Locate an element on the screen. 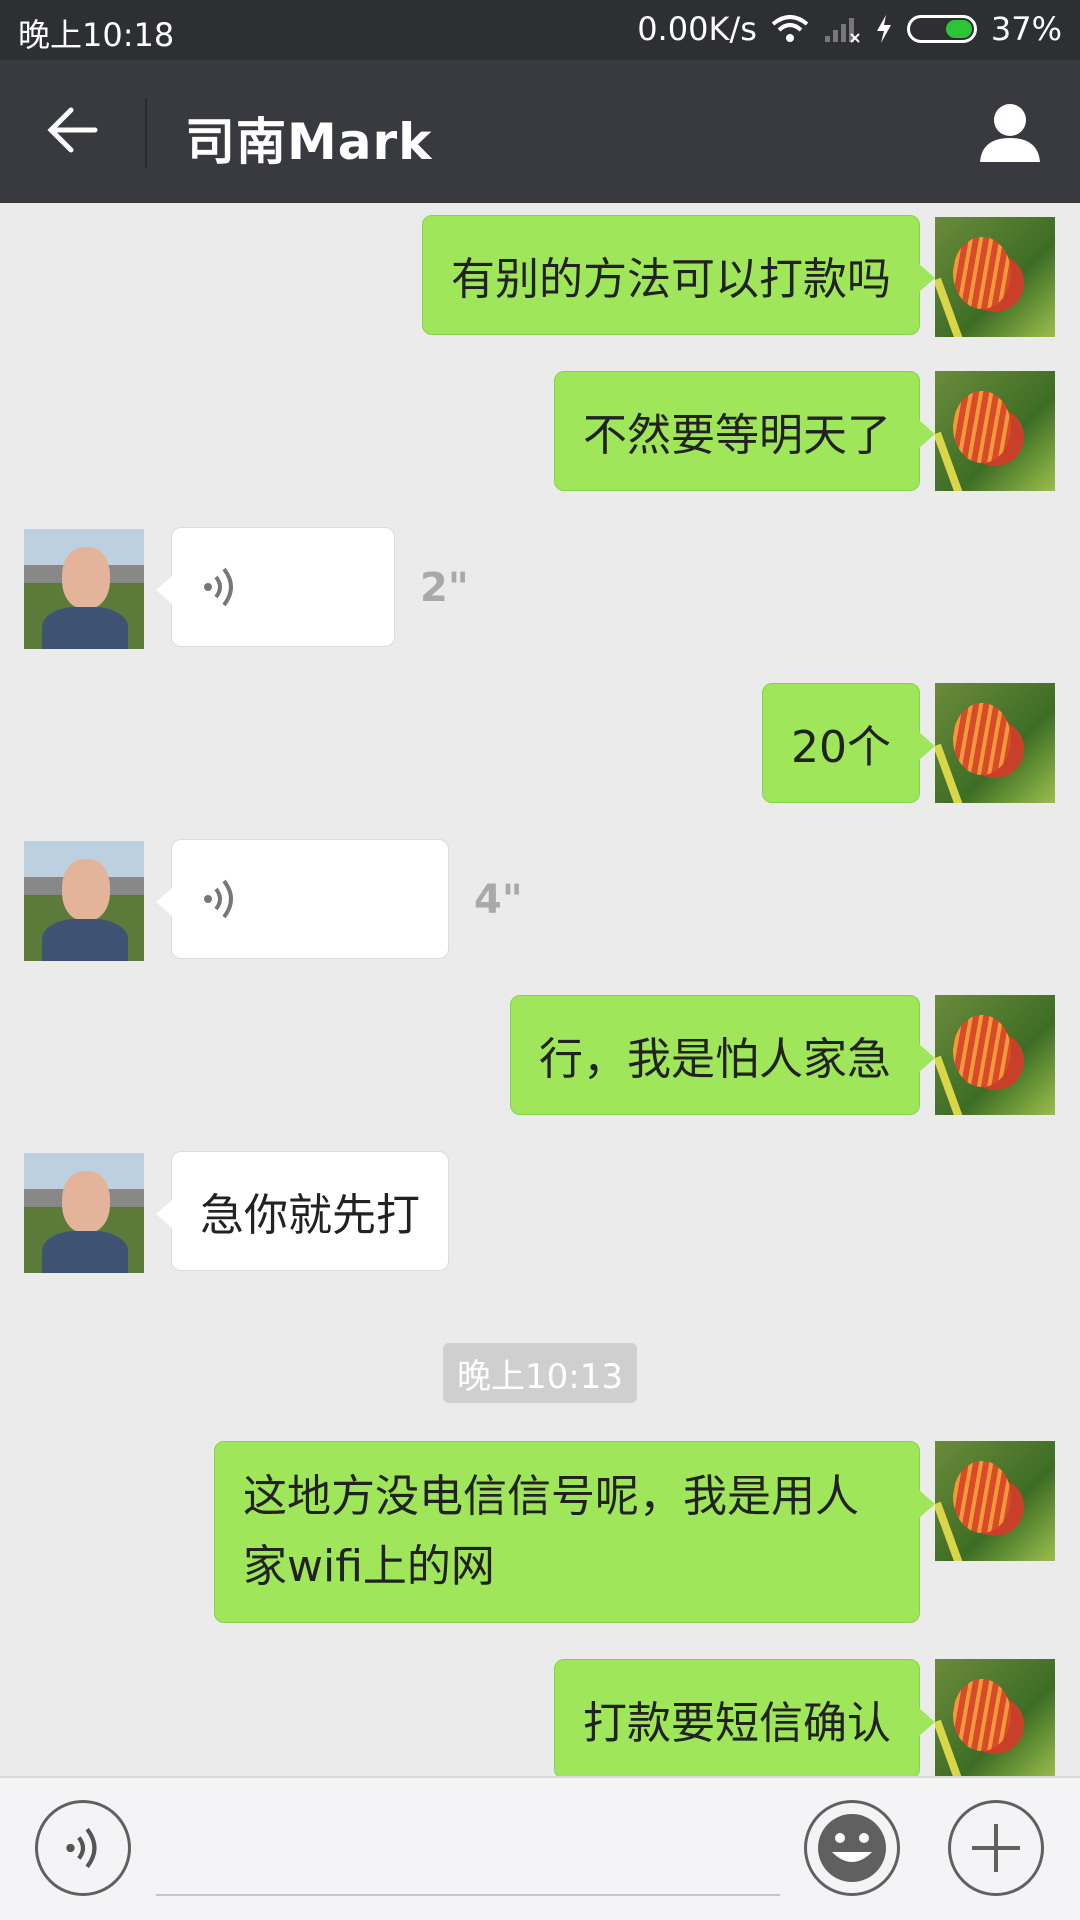 Image resolution: width=1080 pixels, height=1920 pixels. status-time: 晚上10:18 is located at coordinates (96, 35).